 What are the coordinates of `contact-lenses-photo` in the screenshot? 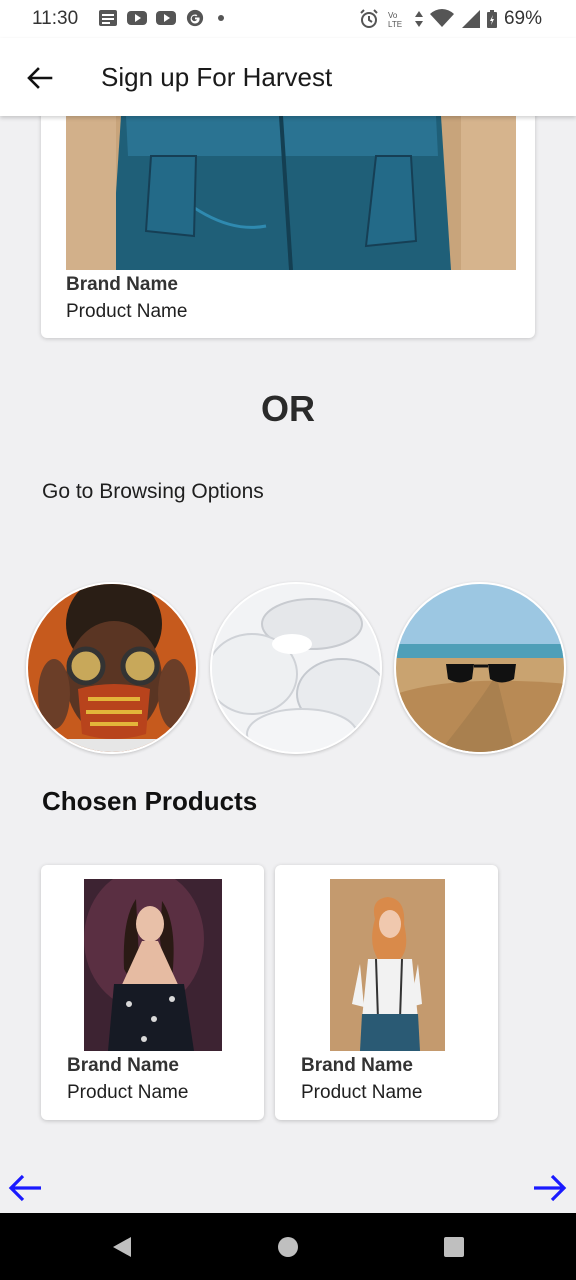 It's located at (296, 668).